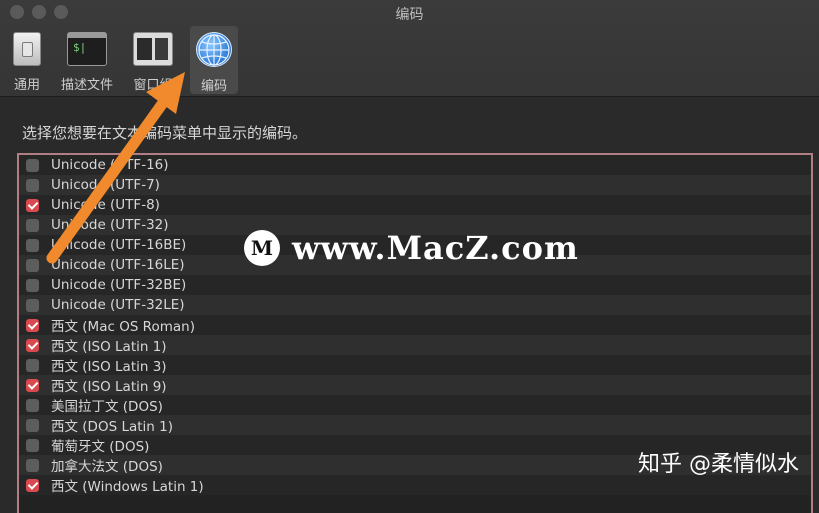 The width and height of the screenshot is (819, 513). Describe the element at coordinates (262, 248) in the screenshot. I see `watermark-logo: M` at that location.